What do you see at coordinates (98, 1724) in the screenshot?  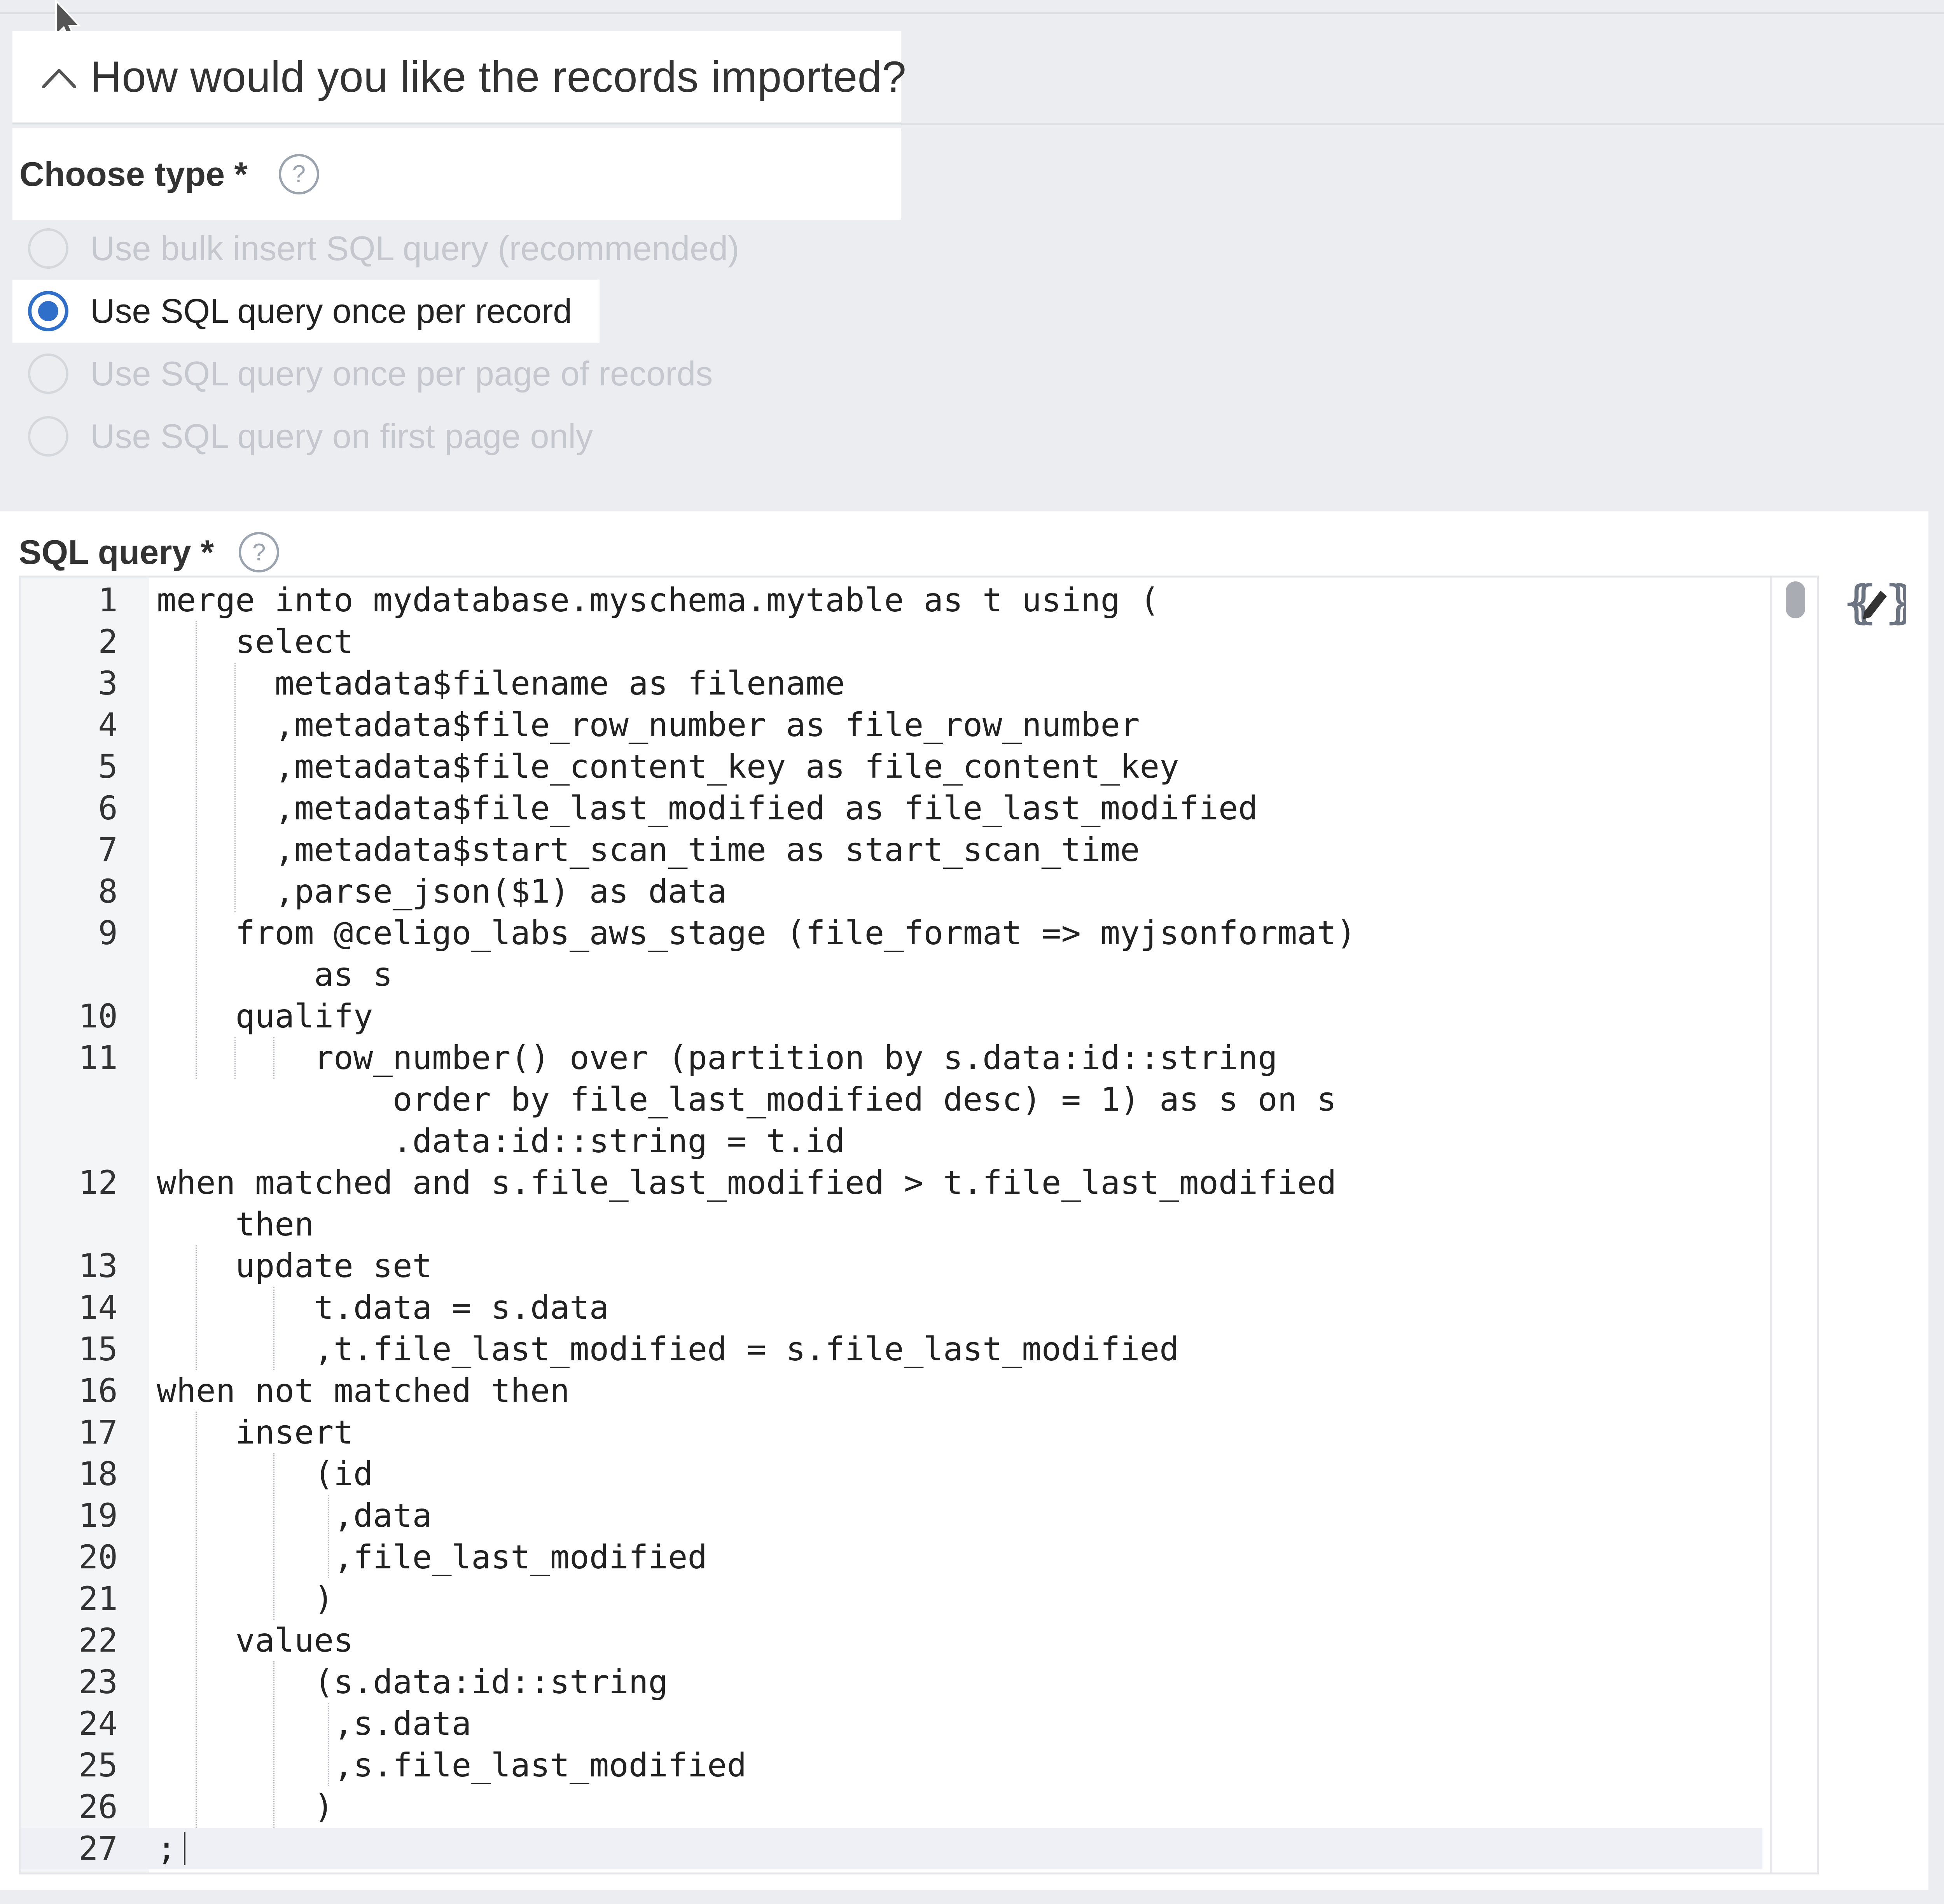 I see `line-number: 24` at bounding box center [98, 1724].